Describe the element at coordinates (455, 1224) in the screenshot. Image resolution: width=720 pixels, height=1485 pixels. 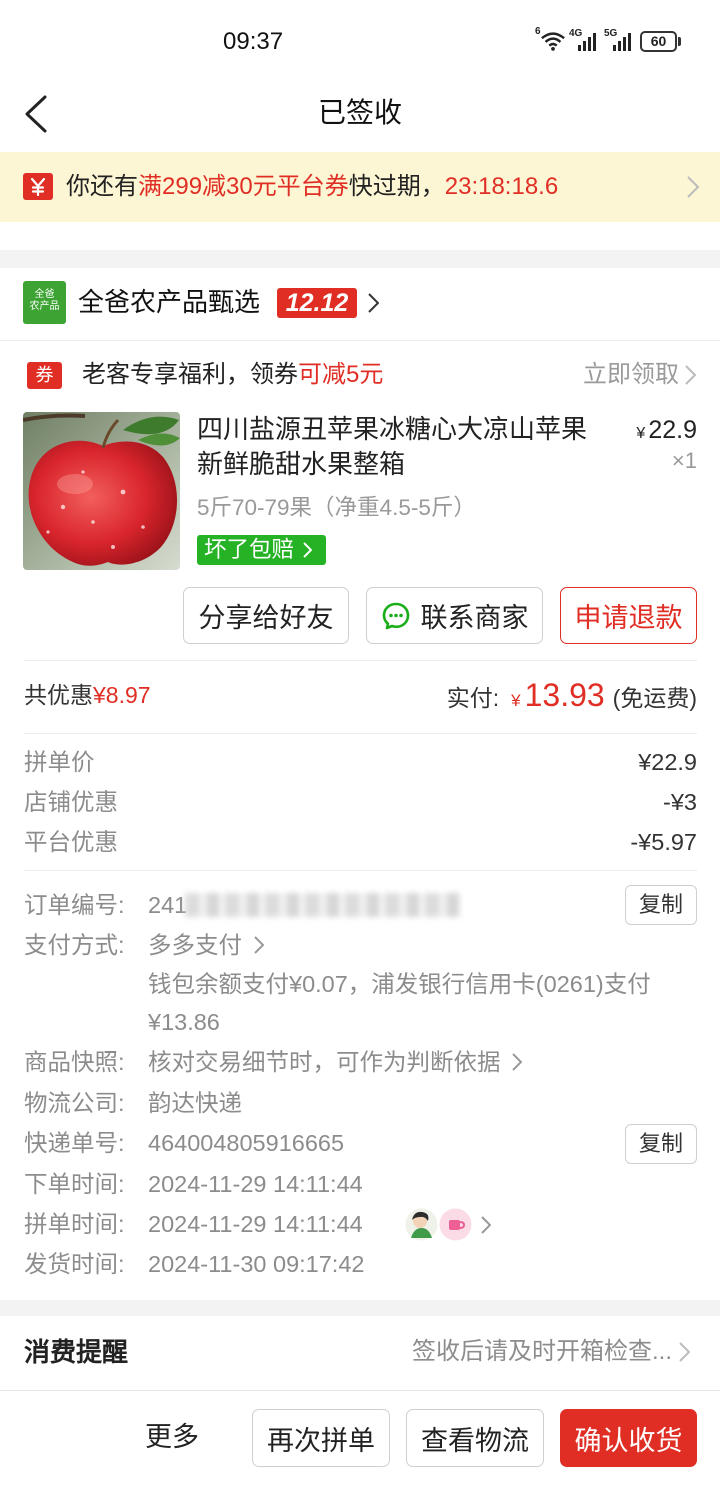
I see `avatar` at that location.